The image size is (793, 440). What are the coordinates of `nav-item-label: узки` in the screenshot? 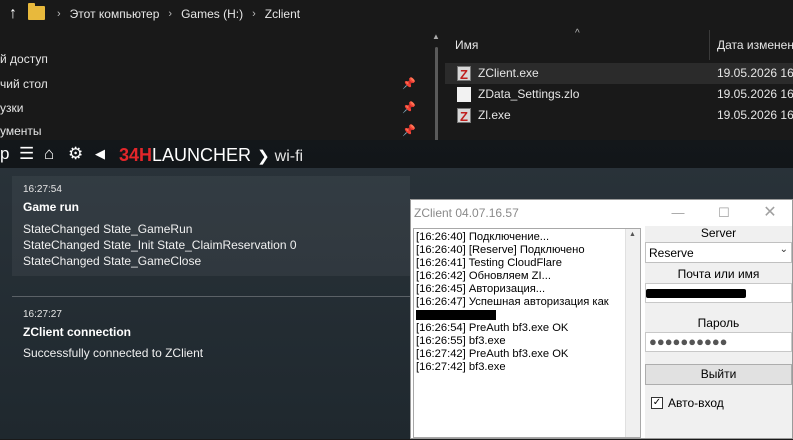 It's located at (12, 108).